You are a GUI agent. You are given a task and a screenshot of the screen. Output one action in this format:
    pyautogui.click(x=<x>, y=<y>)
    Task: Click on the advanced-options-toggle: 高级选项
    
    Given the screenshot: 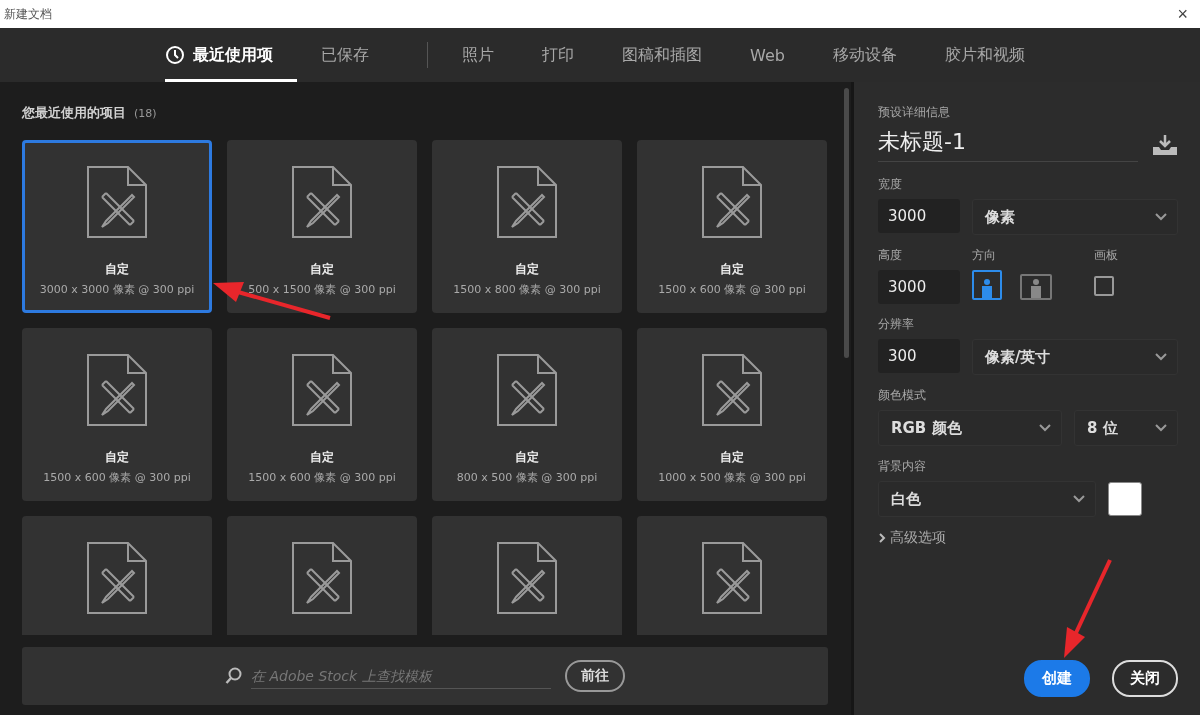 What is the action you would take?
    pyautogui.click(x=1028, y=538)
    